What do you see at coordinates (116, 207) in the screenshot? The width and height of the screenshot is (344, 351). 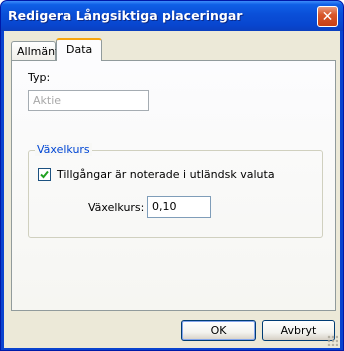 I see `exchange-rate-label: Växelkurs:` at bounding box center [116, 207].